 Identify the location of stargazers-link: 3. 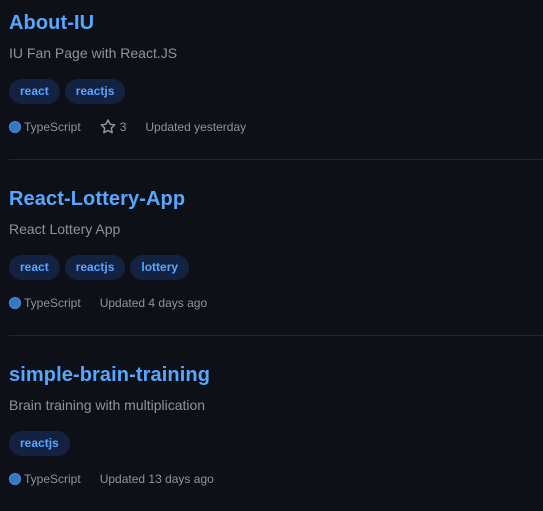
(113, 127).